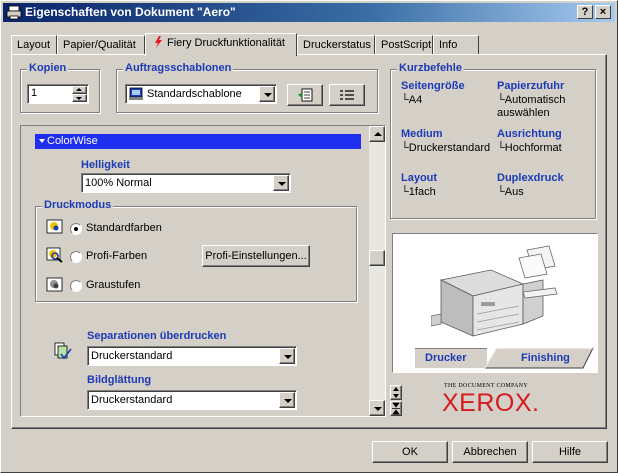 The width and height of the screenshot is (618, 473). Describe the element at coordinates (585, 12) in the screenshot. I see `help-title-button: ?` at that location.